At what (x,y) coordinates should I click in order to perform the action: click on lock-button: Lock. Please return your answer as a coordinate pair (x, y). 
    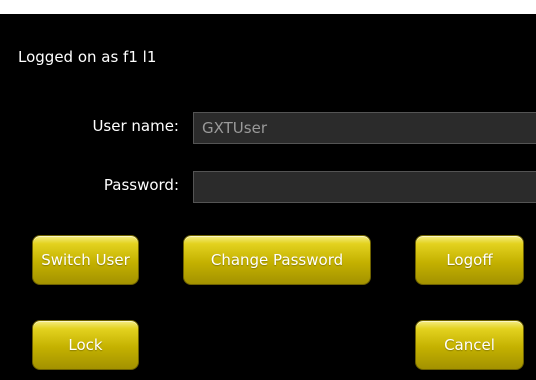
    Looking at the image, I should click on (85, 345).